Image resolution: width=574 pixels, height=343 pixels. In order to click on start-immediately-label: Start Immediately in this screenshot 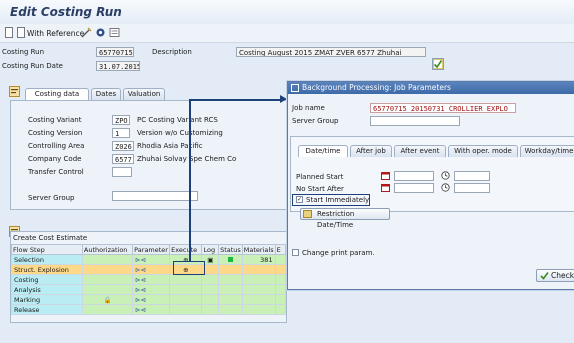, I will do `click(338, 200)`.